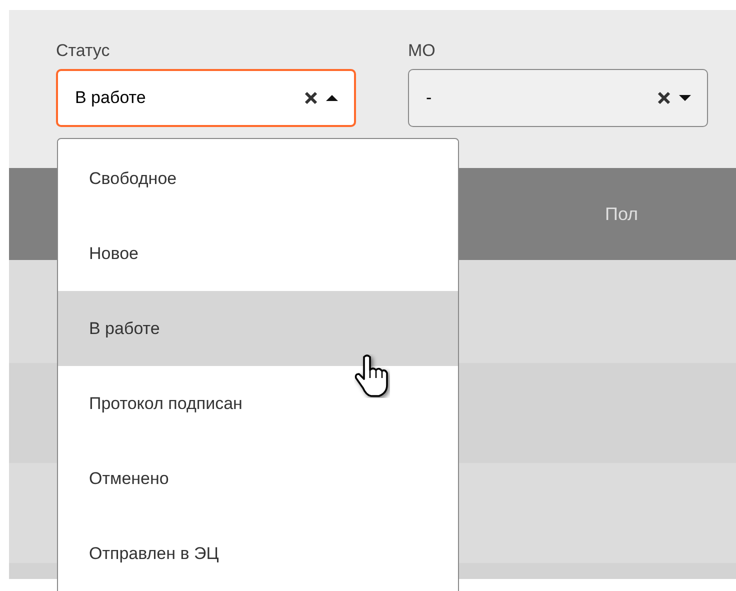 The width and height of the screenshot is (736, 591). Describe the element at coordinates (258, 328) in the screenshot. I see `dropdown-option: В работе` at that location.